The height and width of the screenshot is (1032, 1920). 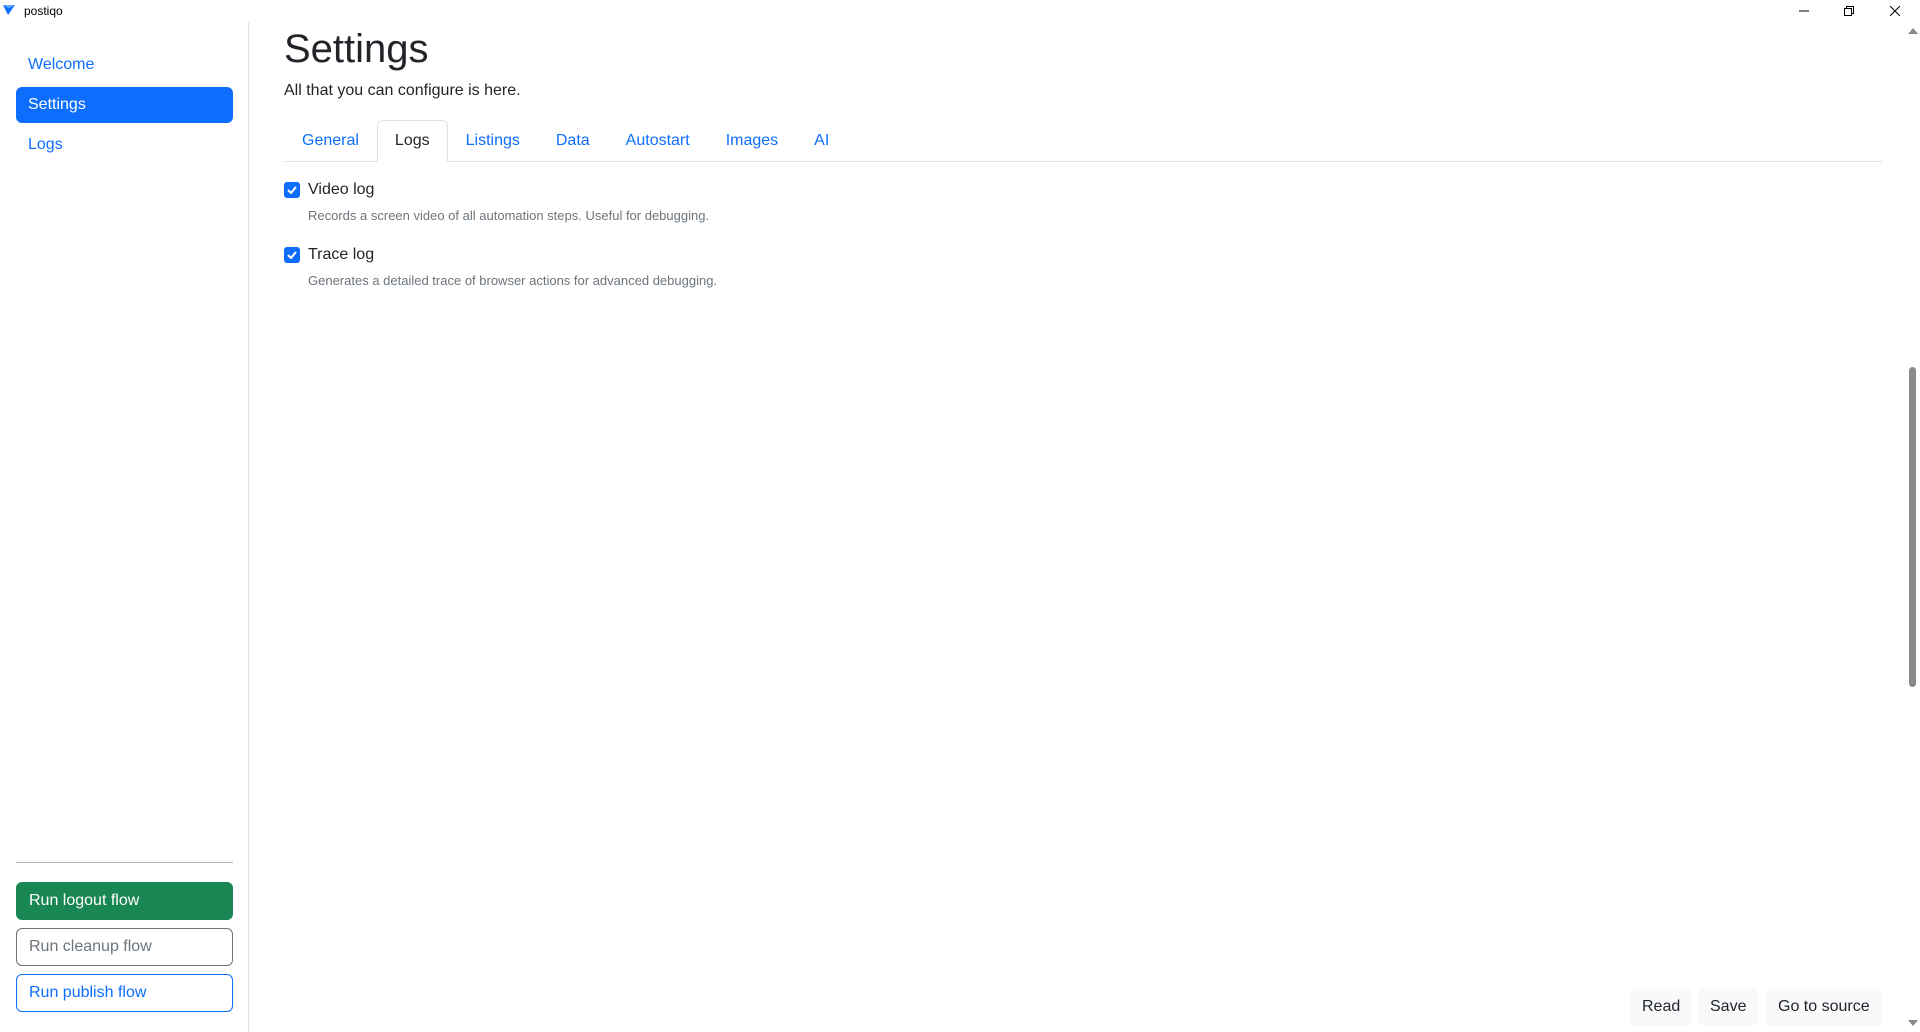 I want to click on go-to-source-button: Go to source, so click(x=1824, y=1007).